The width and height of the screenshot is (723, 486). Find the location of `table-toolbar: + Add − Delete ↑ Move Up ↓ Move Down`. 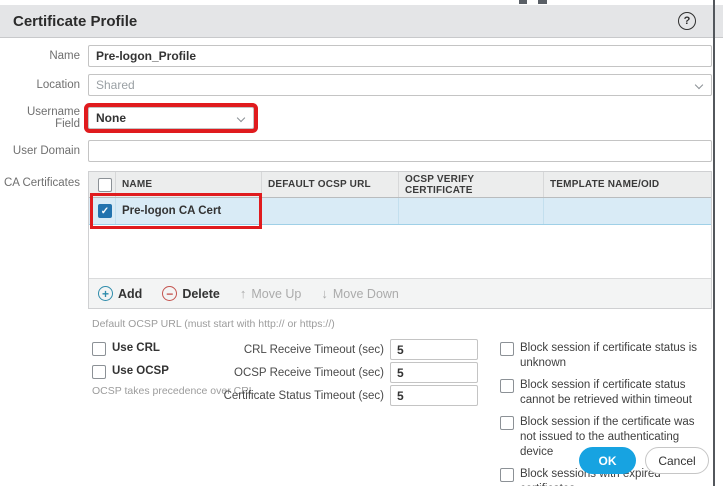

table-toolbar: + Add − Delete ↑ Move Up ↓ Move Down is located at coordinates (400, 293).